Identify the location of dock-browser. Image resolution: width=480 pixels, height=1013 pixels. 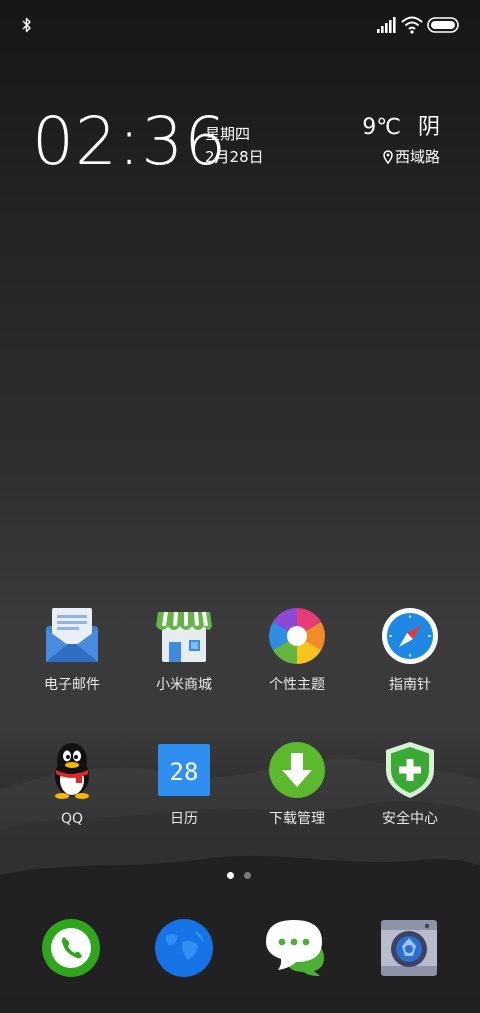
(184, 948).